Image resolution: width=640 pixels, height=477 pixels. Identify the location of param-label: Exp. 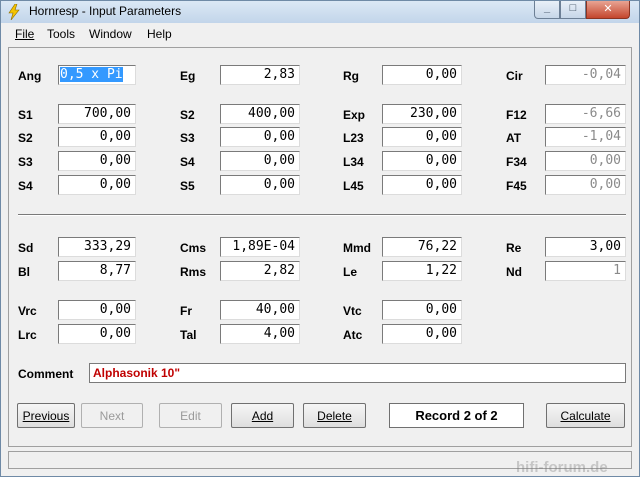
(354, 115).